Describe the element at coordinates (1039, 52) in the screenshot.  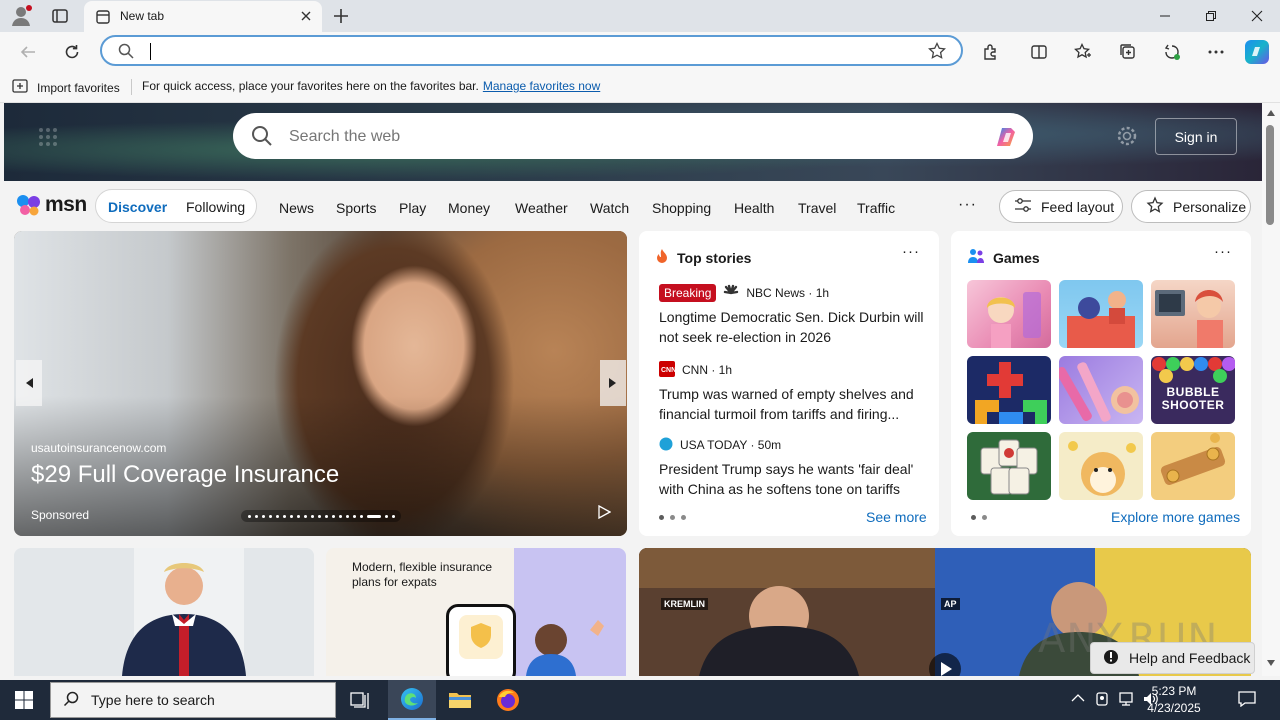
I see `split-screen-icon` at that location.